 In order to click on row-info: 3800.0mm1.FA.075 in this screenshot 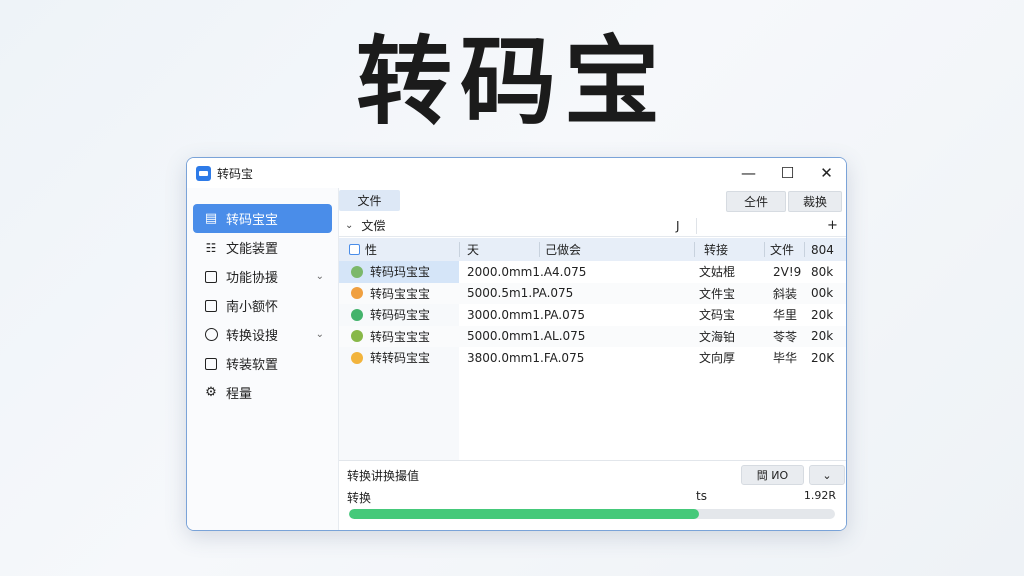, I will do `click(526, 357)`.